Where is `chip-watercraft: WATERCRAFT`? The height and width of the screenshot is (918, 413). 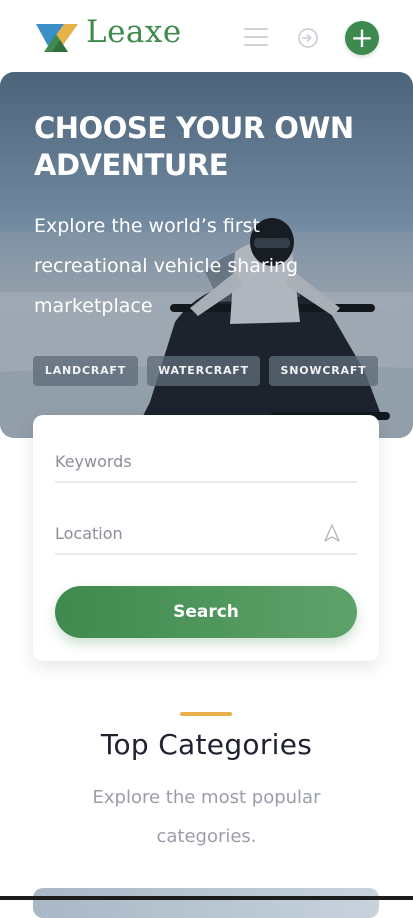 chip-watercraft: WATERCRAFT is located at coordinates (203, 371).